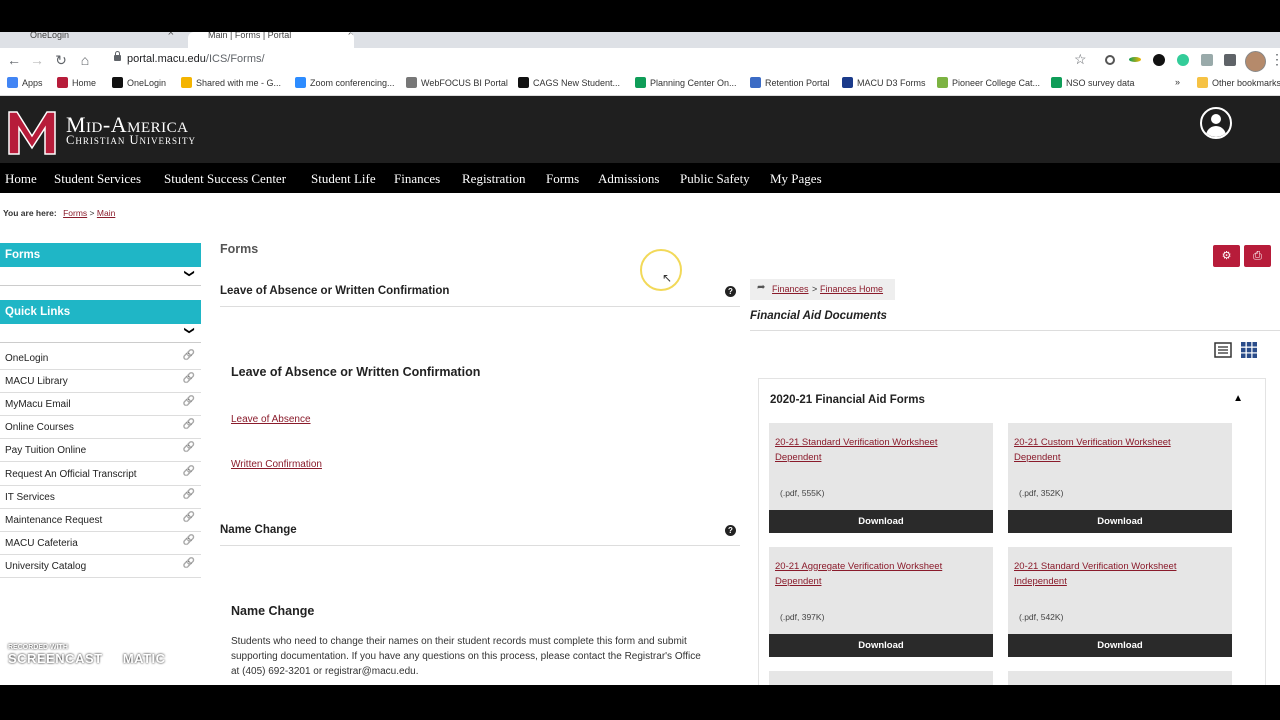 This screenshot has width=1280, height=720. Describe the element at coordinates (100, 333) in the screenshot. I see `sidebar-quicklinks-toggle: ❯` at that location.